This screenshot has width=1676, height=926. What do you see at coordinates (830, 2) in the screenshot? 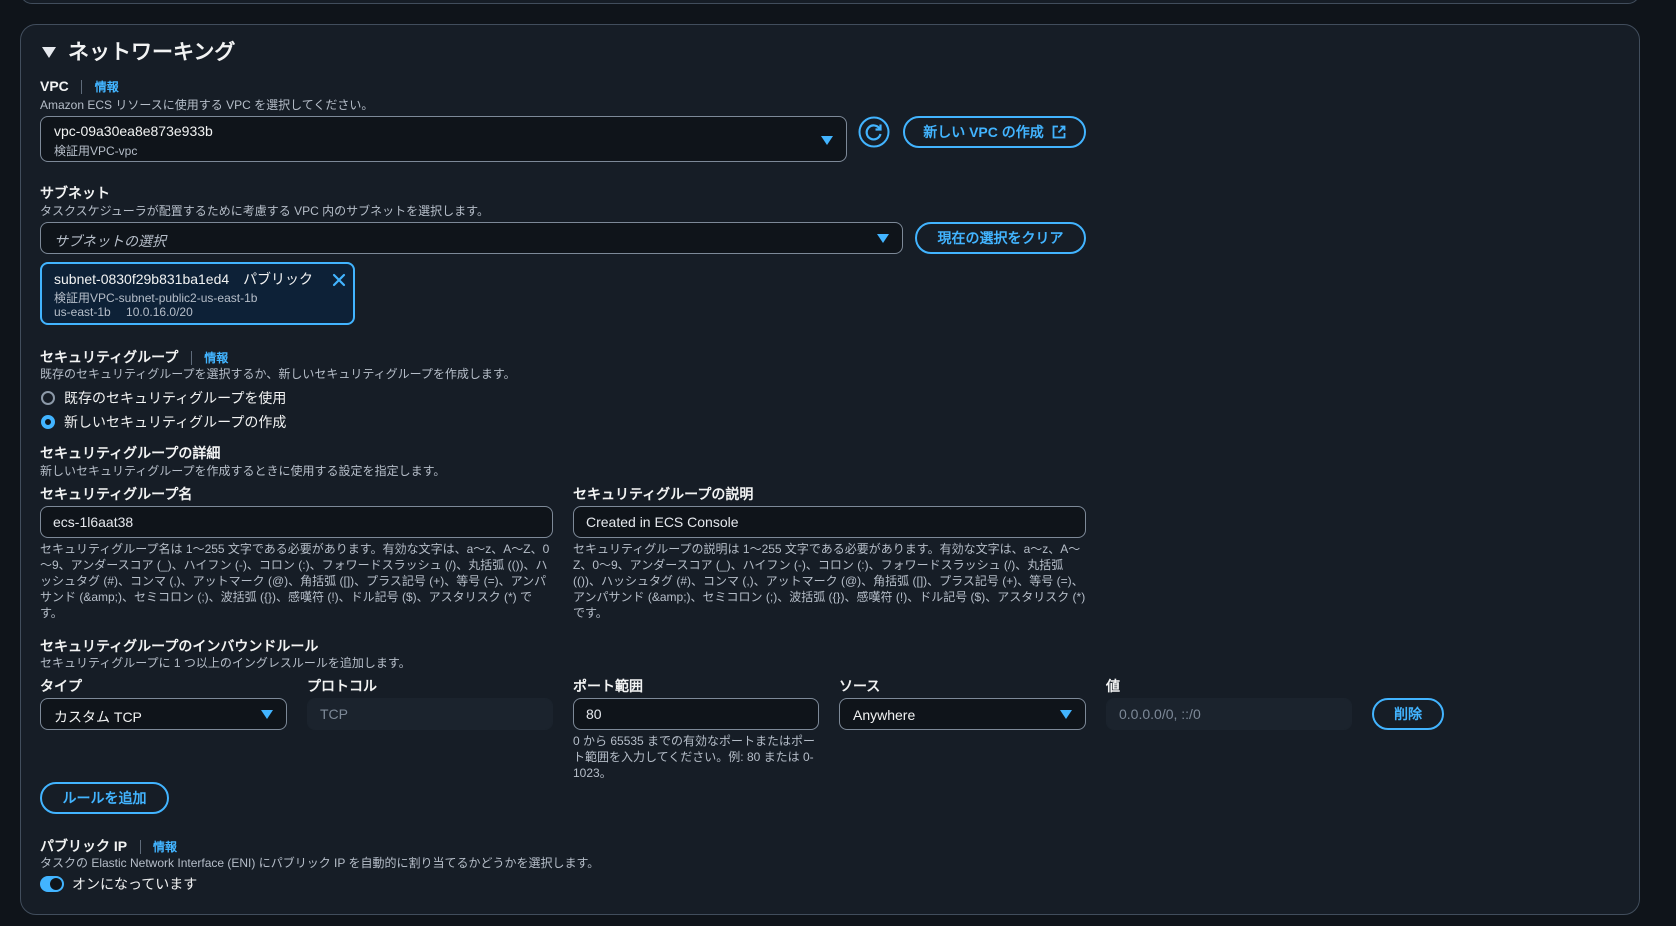
I see `previous-panel` at bounding box center [830, 2].